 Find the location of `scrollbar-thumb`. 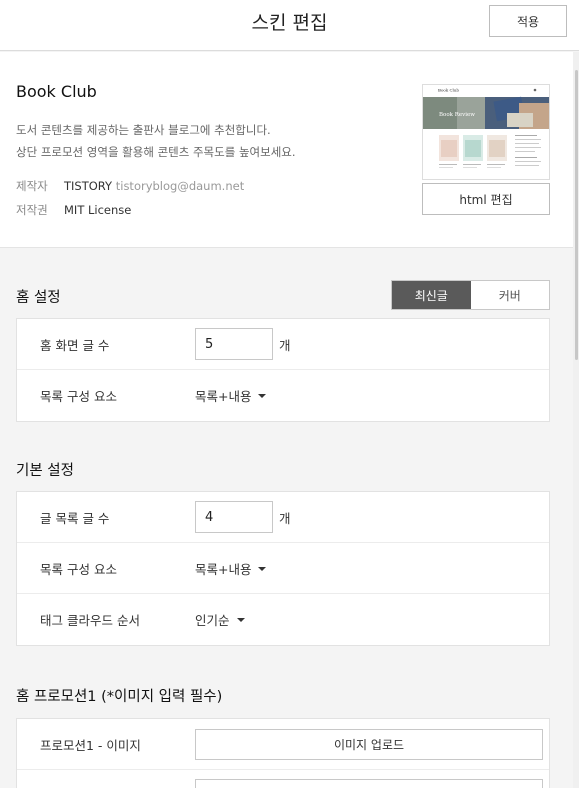

scrollbar-thumb is located at coordinates (576, 215).